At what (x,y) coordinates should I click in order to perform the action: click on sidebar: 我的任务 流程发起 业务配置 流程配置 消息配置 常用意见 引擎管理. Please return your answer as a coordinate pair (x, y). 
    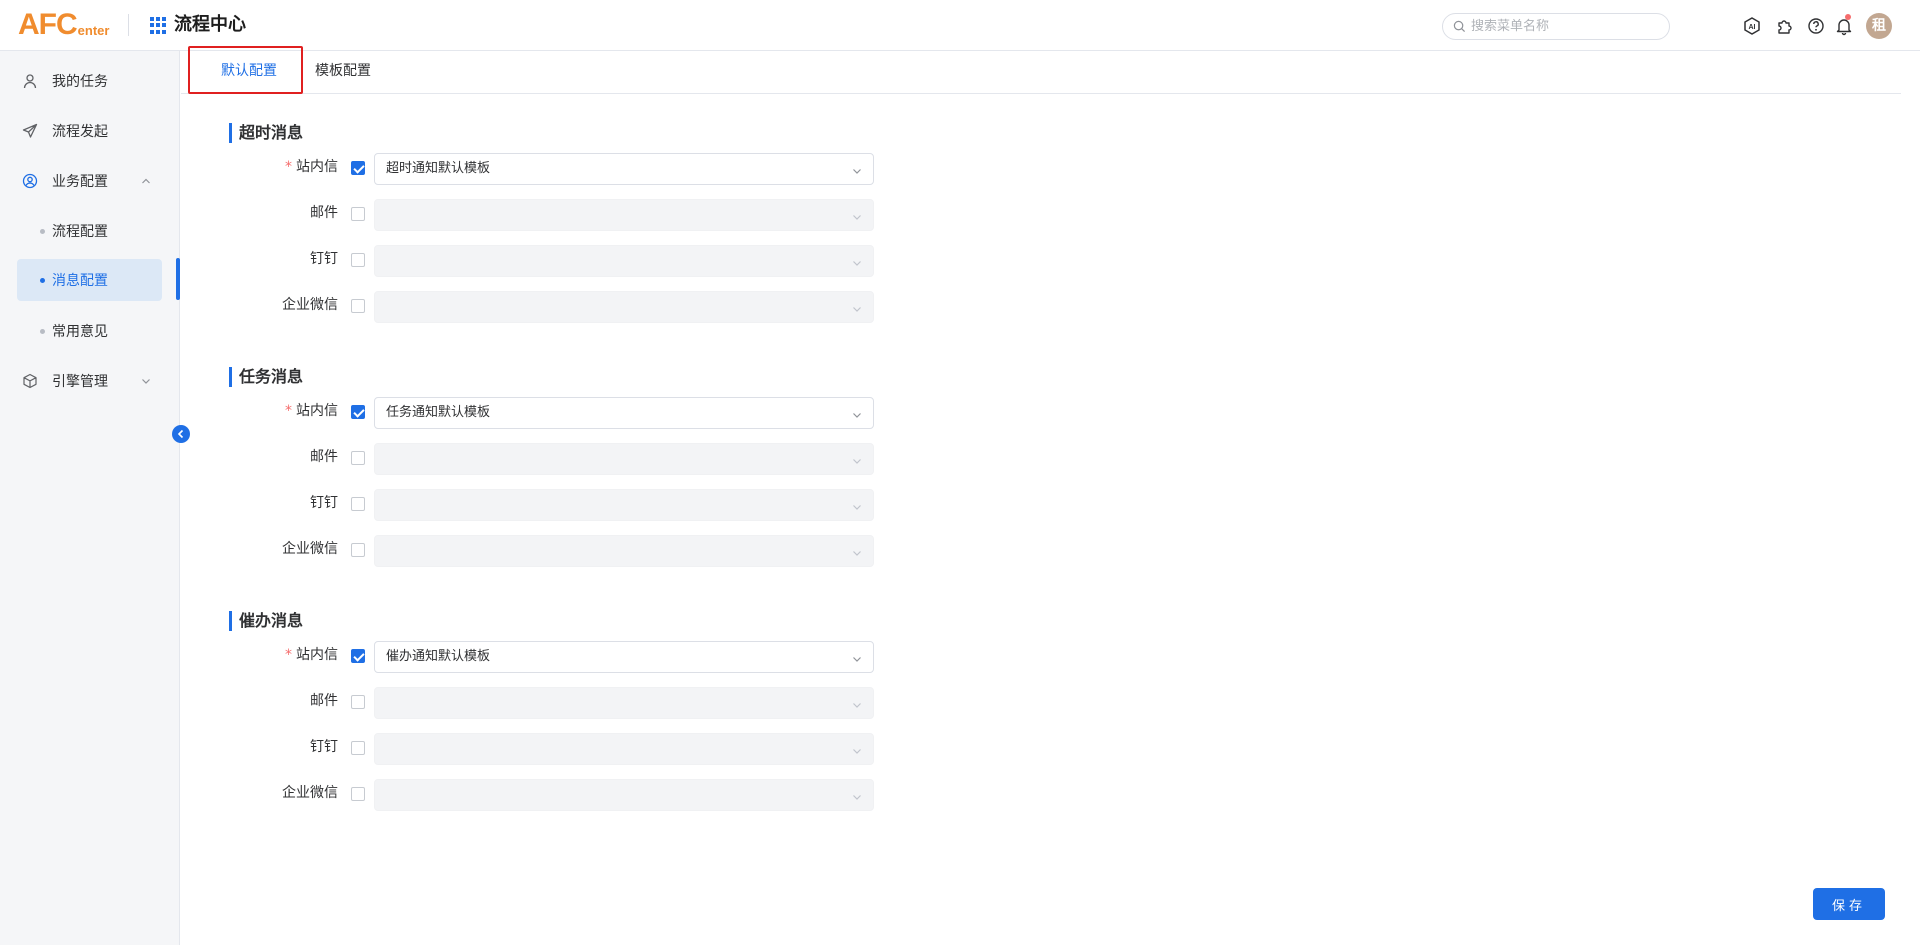
    Looking at the image, I should click on (90, 498).